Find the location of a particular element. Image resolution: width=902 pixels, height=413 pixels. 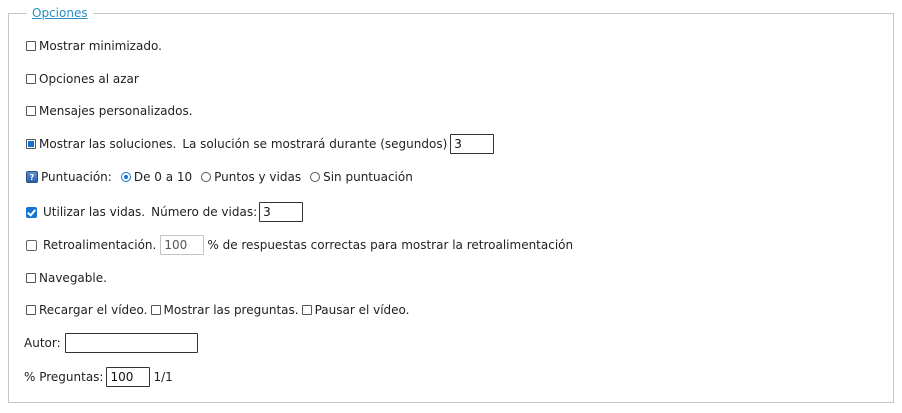

solutions-checkbox is located at coordinates (31, 144).